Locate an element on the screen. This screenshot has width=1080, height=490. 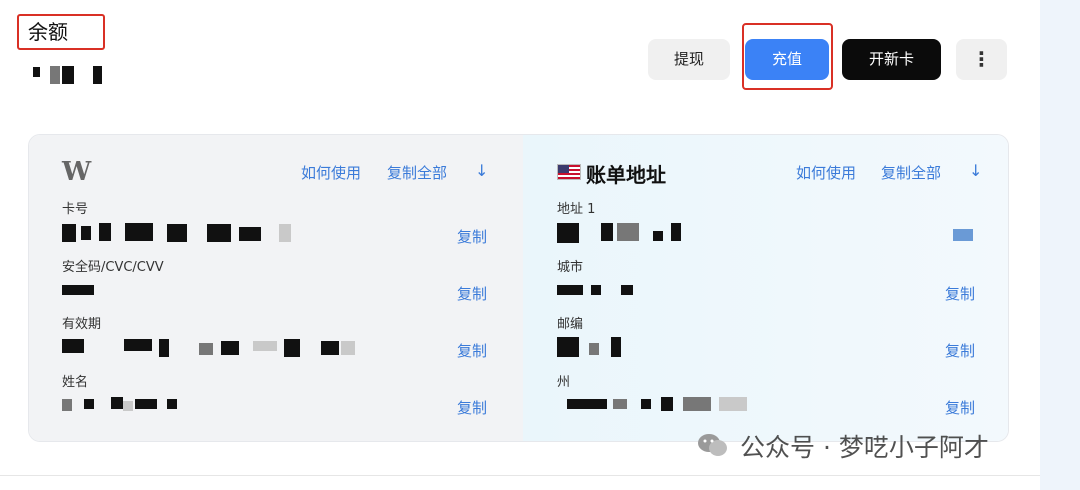
new-card-button: 开新卡 is located at coordinates (891, 59).